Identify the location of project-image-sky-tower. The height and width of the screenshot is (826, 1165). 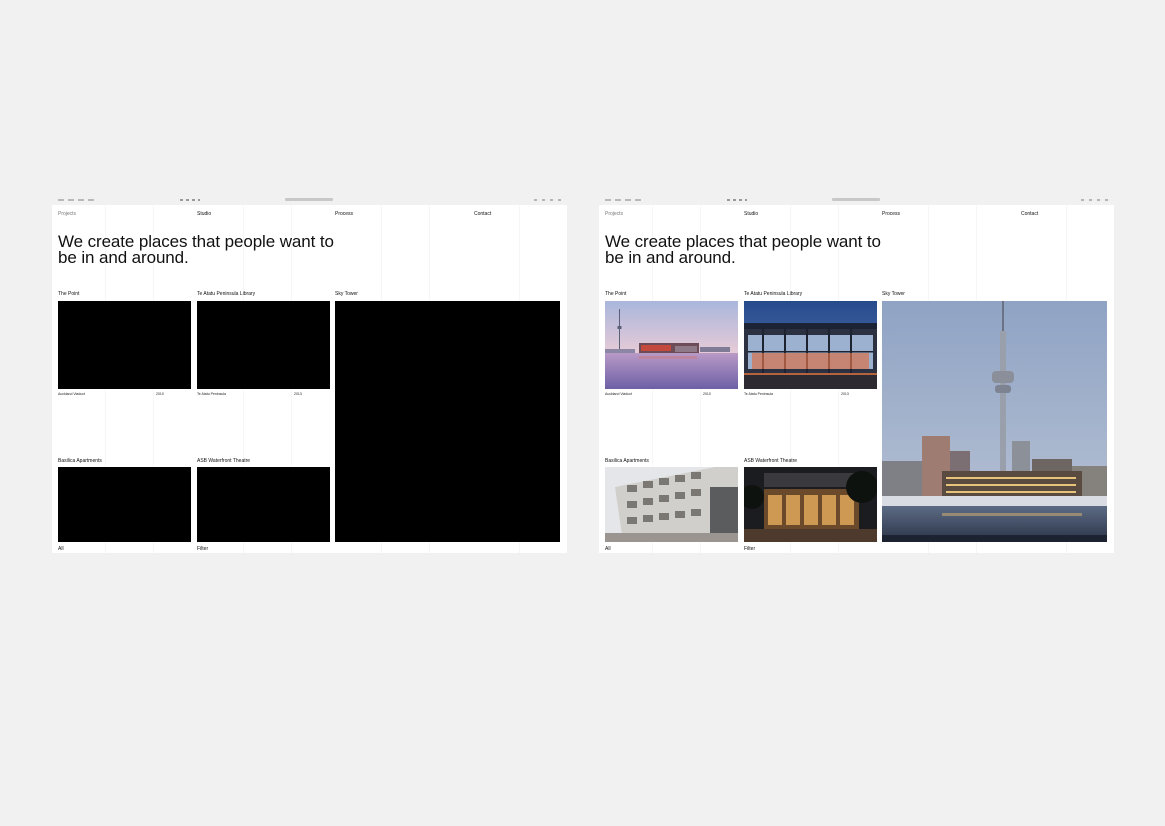
(994, 421).